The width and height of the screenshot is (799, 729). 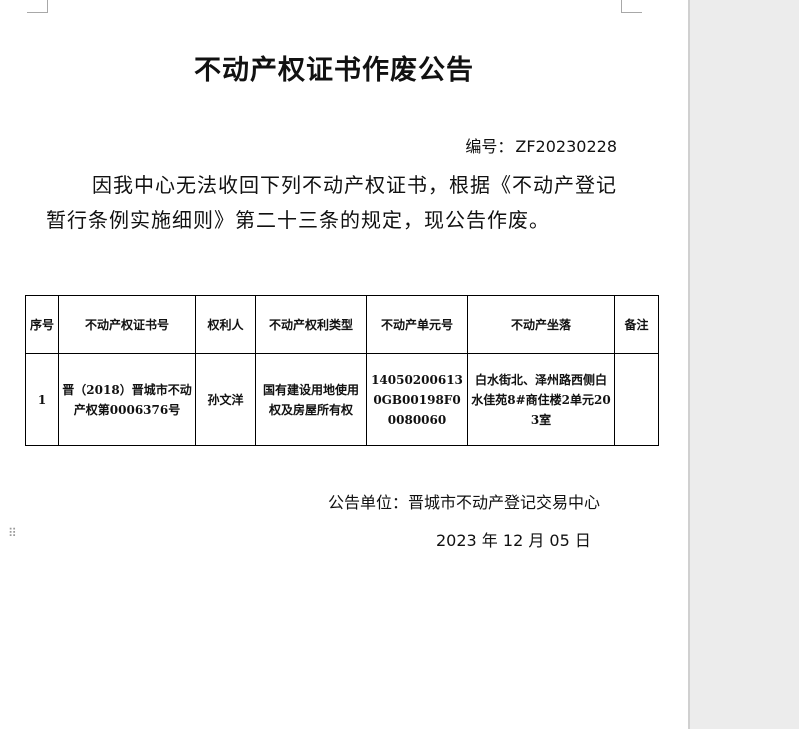 I want to click on cell-unit-no: 140502006130GB00198F00080060, so click(x=417, y=399).